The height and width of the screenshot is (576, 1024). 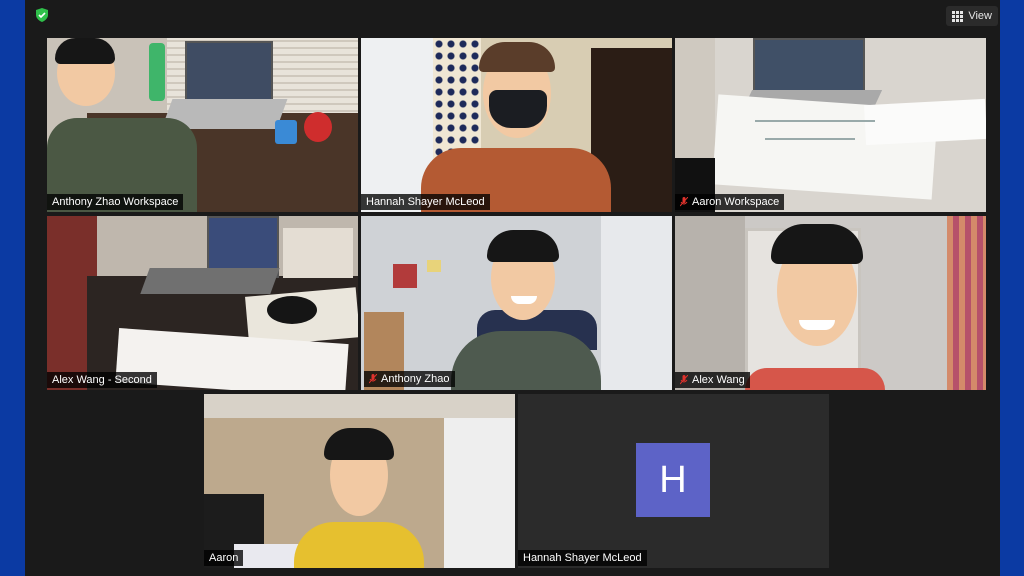 I want to click on video-tile: Alex Wang, so click(x=830, y=303).